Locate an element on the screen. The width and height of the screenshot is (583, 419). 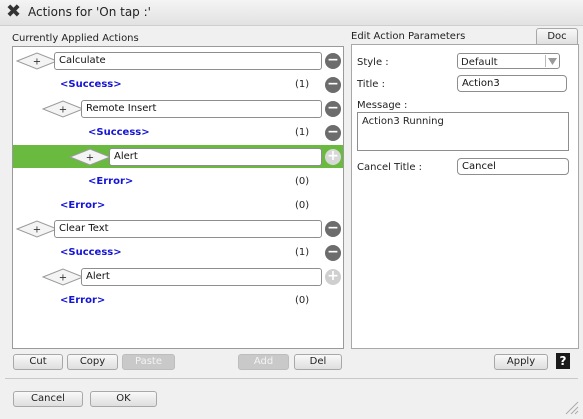
window-title: Actions for 'On tap :' is located at coordinates (89, 12).